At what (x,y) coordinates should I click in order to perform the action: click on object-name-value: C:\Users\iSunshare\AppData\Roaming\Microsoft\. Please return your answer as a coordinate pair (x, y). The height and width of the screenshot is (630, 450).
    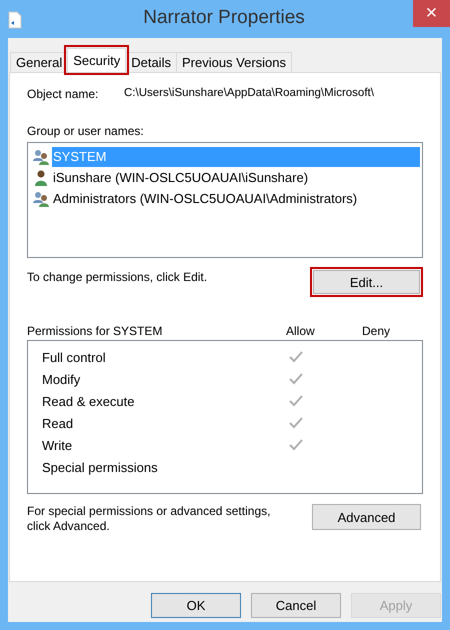
    Looking at the image, I should click on (249, 94).